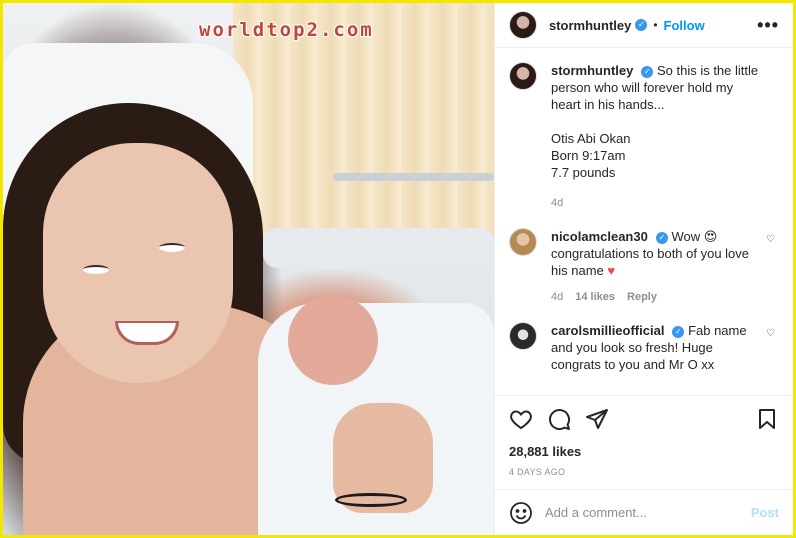 This screenshot has height=538, width=796. I want to click on post-header: stormhuntley ✓ • Follow •••, so click(644, 25).